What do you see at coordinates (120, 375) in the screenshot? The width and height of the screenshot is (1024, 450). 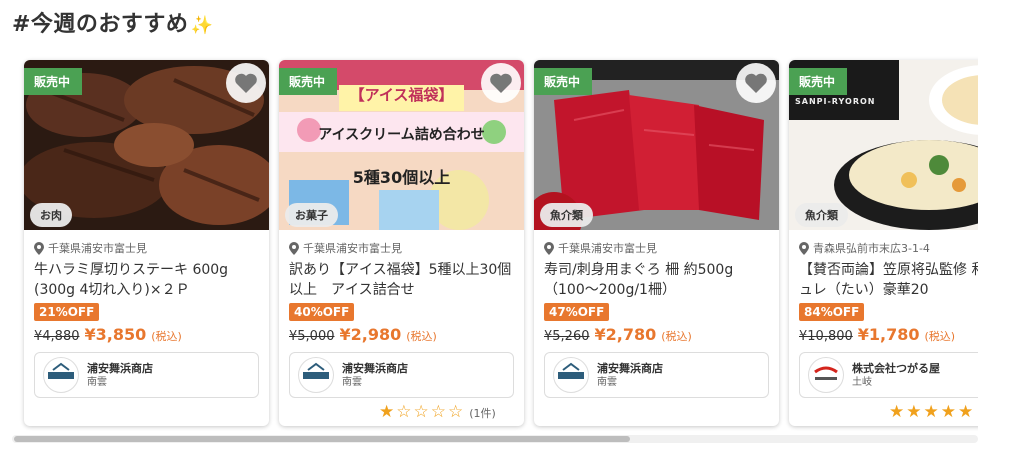 I see `shop-text: 浦安舞浜商店 南雲` at bounding box center [120, 375].